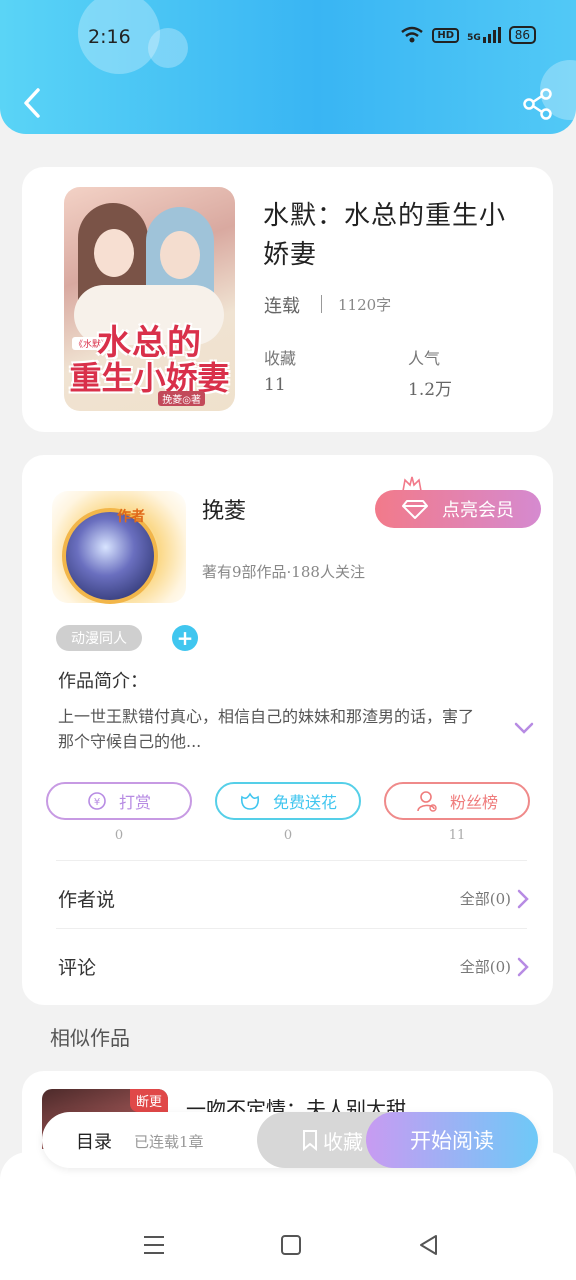  Describe the element at coordinates (288, 67) in the screenshot. I see `top-header: 2:16 HD 5G 86` at that location.